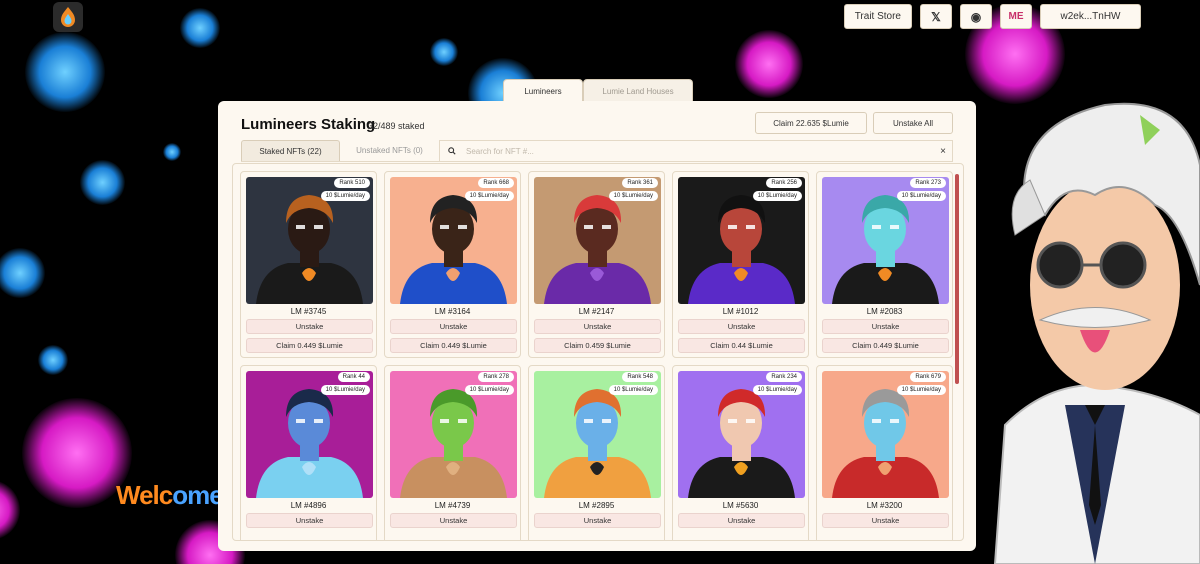 The width and height of the screenshot is (1200, 564). Describe the element at coordinates (496, 183) in the screenshot. I see `rank-badge: Rank 668` at that location.